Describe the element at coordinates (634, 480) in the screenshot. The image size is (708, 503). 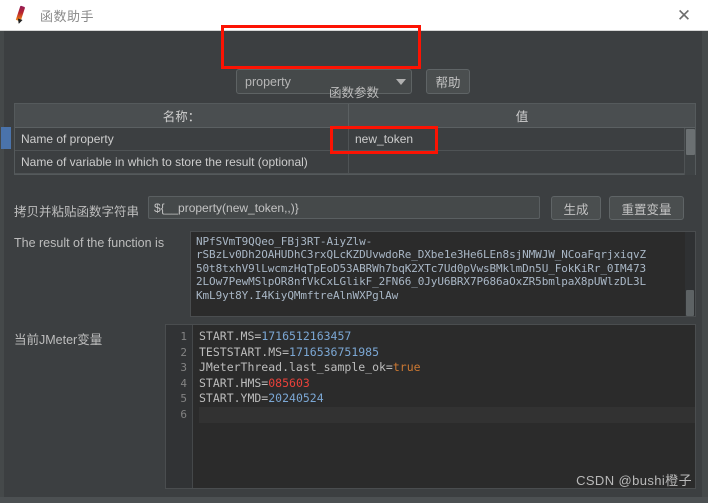
I see `watermark: CSDN @bushi橙子` at that location.